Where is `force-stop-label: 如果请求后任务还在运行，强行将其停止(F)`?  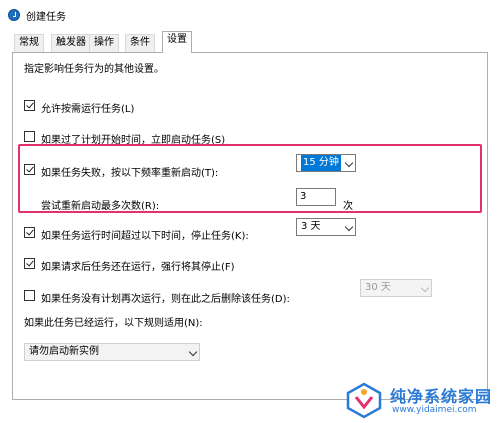 force-stop-label: 如果请求后任务还在运行，强行将其停止(F) is located at coordinates (138, 267).